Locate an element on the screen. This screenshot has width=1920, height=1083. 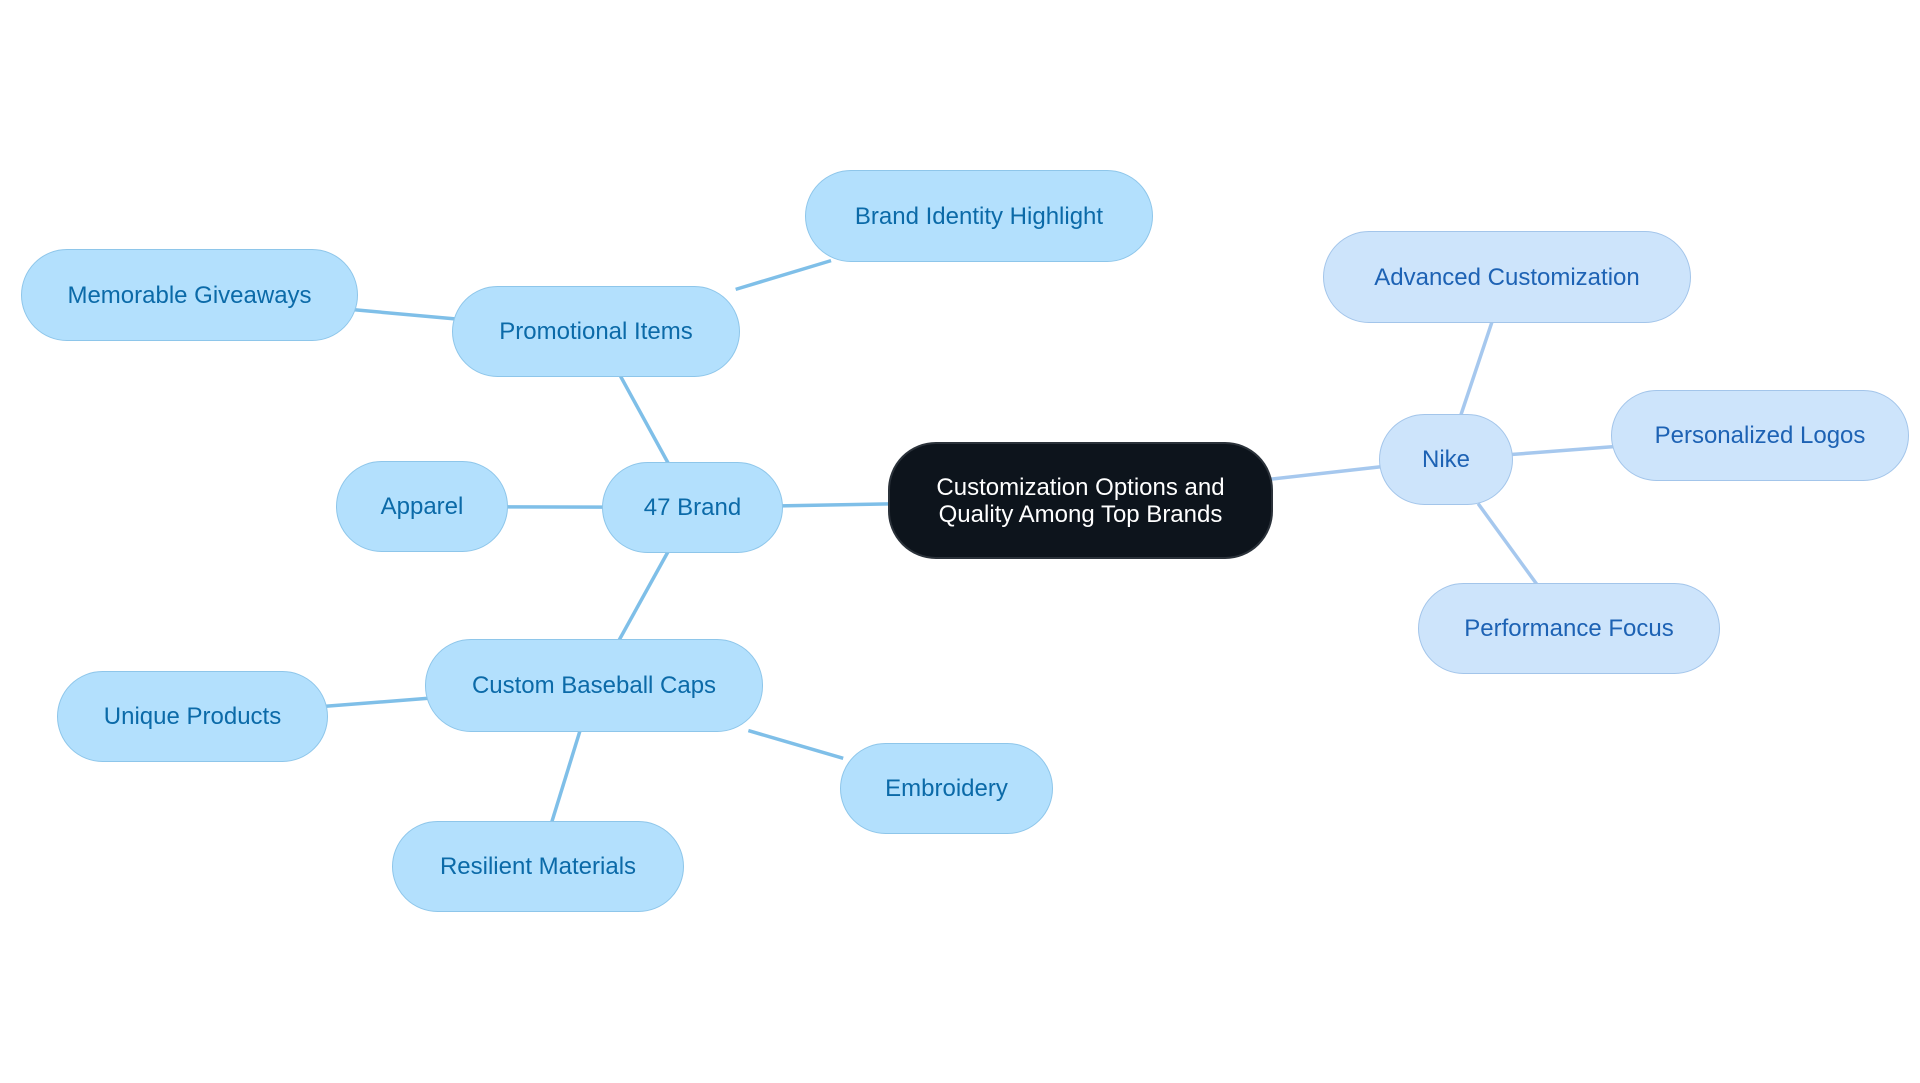
node-label: Advanced Customization is located at coordinates (1507, 277).